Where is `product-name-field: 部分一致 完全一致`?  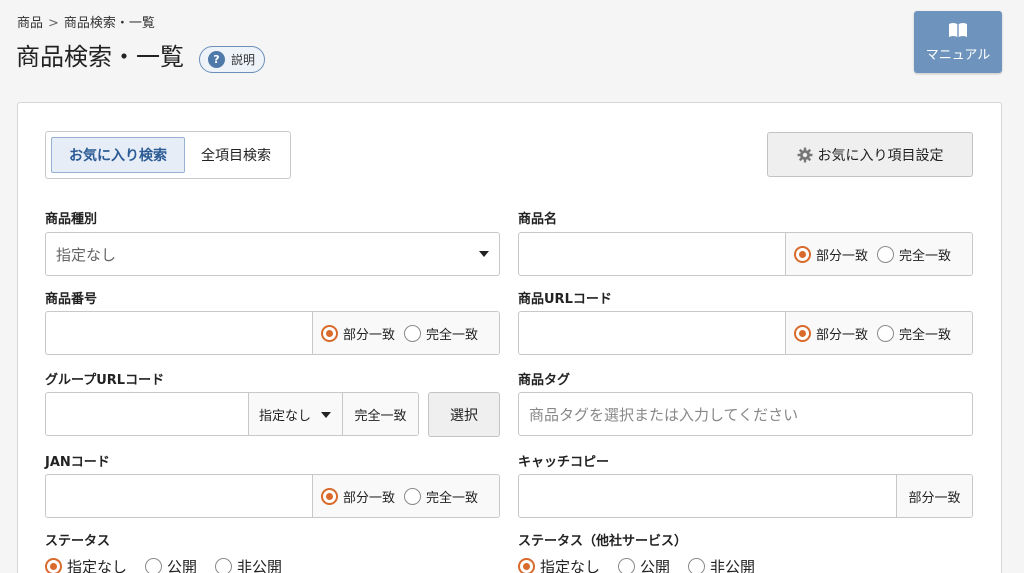 product-name-field: 部分一致 完全一致 is located at coordinates (745, 254).